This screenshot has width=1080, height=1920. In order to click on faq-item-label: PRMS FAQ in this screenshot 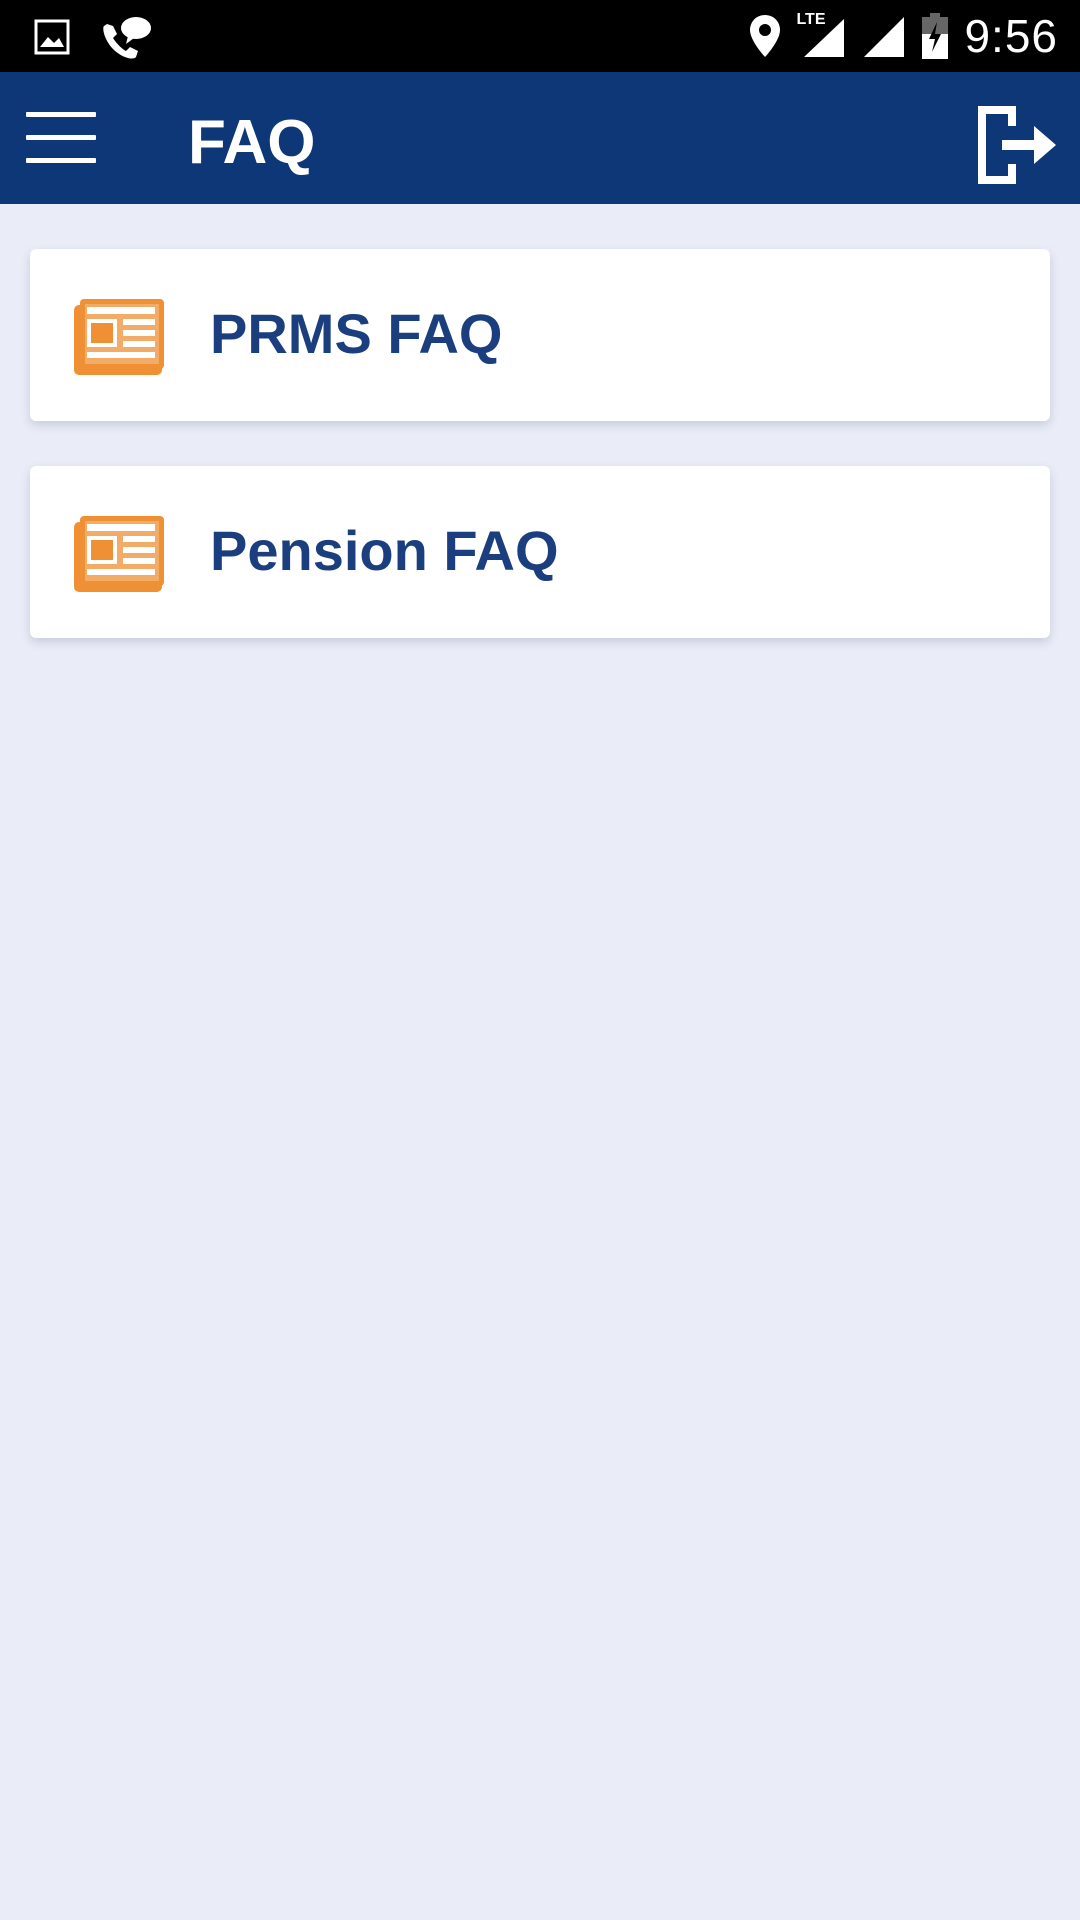, I will do `click(356, 333)`.